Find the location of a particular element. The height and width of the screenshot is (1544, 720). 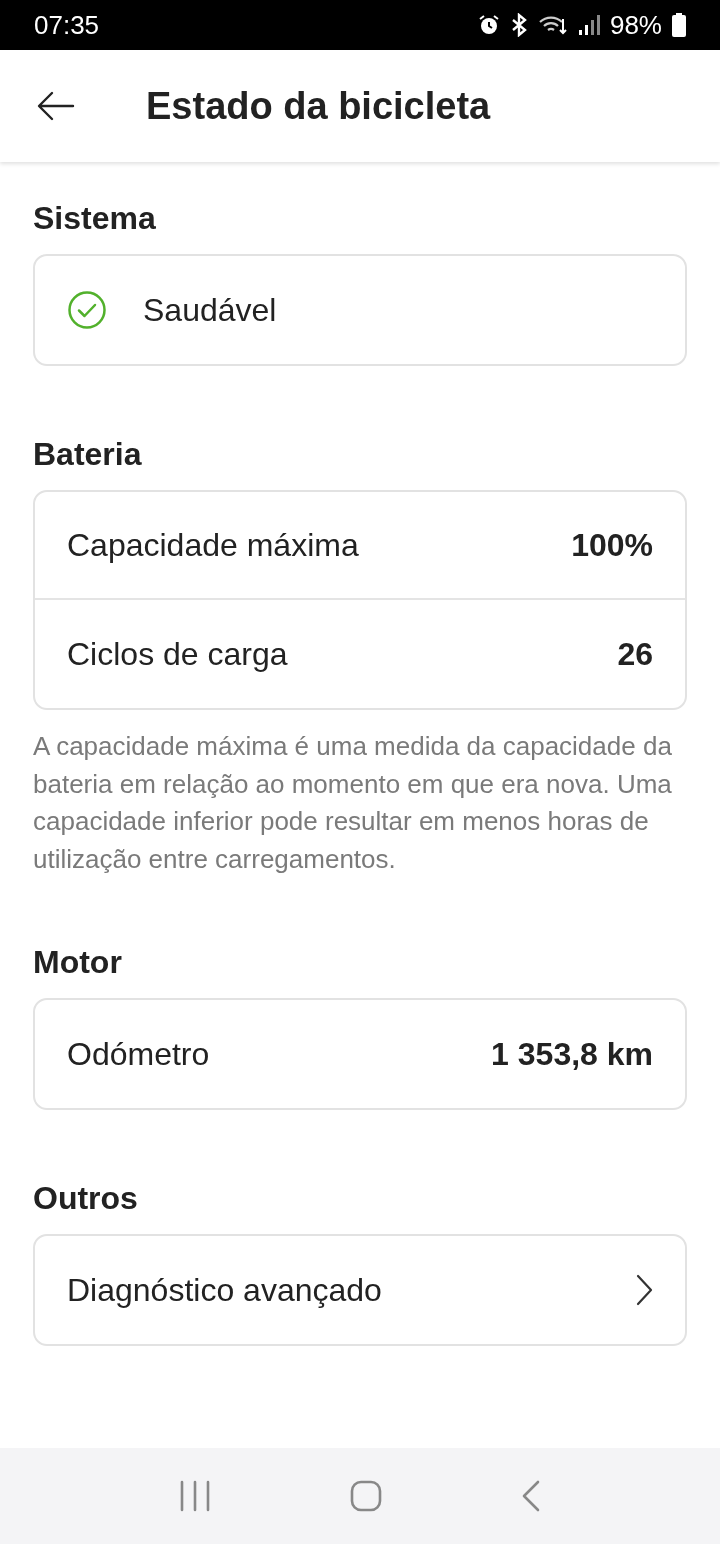

row-label: Ciclos de carga is located at coordinates (177, 654).